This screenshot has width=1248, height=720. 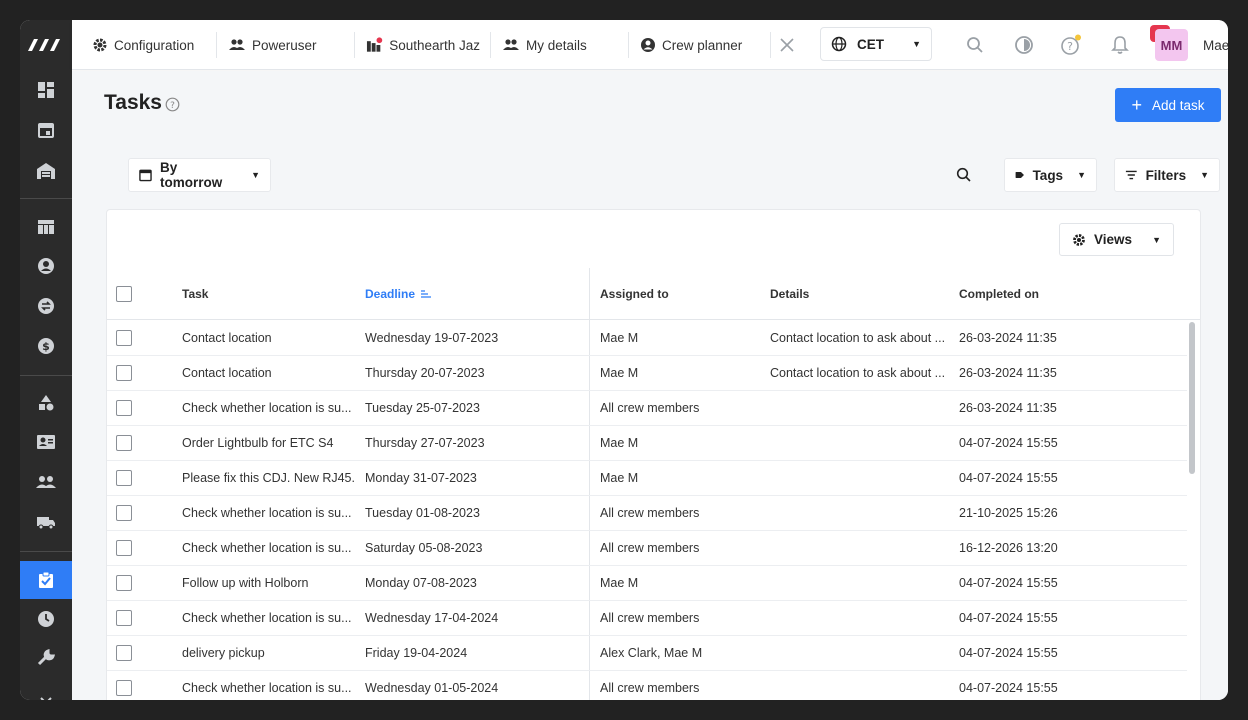 I want to click on sidebar-item-warehouse, so click(x=46, y=171).